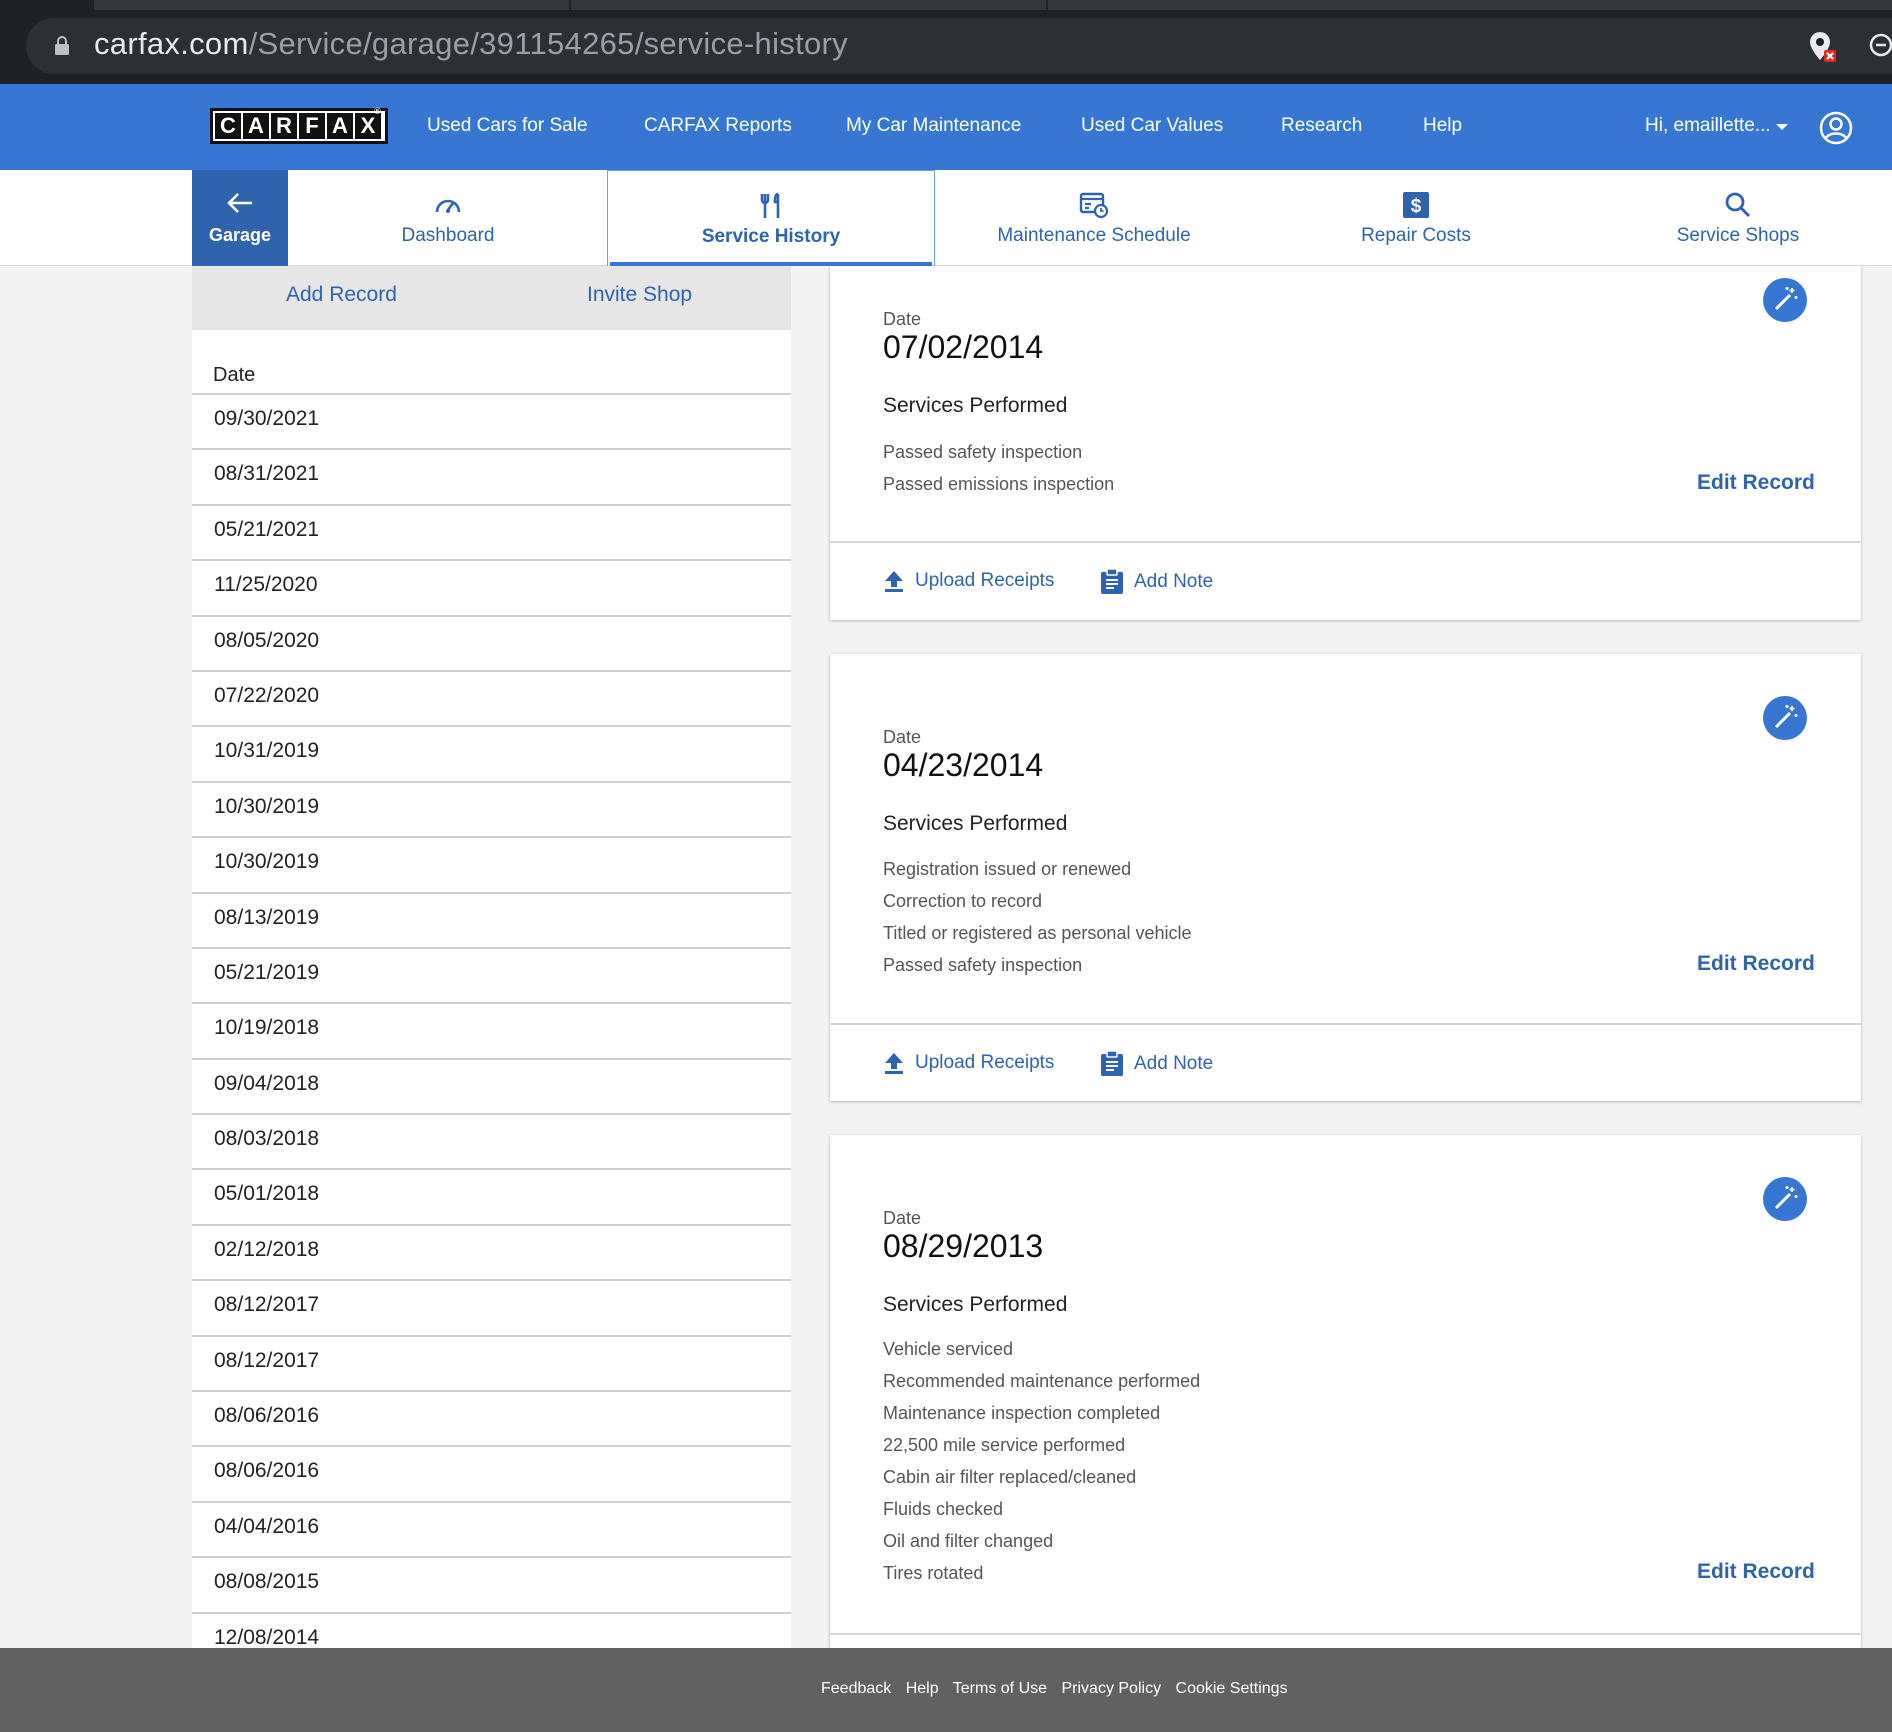 The height and width of the screenshot is (1732, 1892). Describe the element at coordinates (491, 1531) in the screenshot. I see `date-list-item: 04/04/2016` at that location.